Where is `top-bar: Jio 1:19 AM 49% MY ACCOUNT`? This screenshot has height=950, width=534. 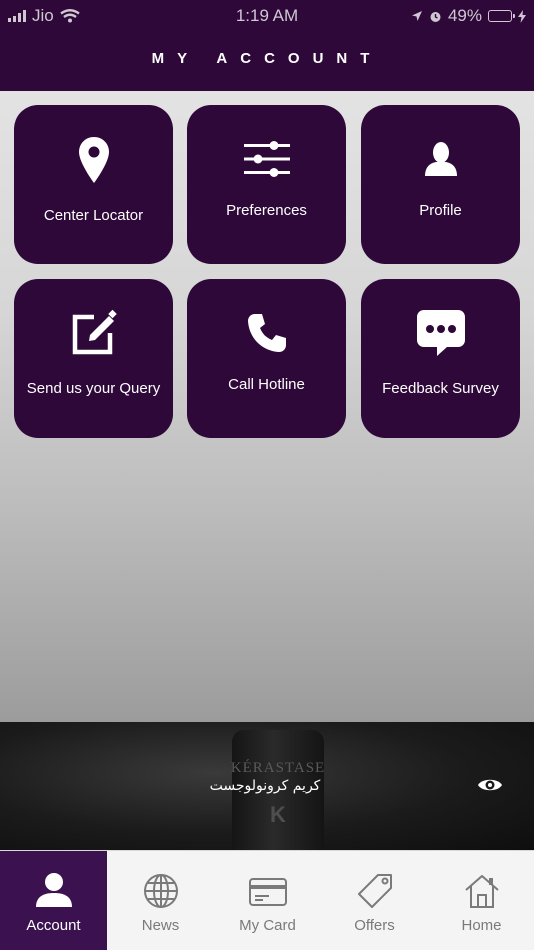
top-bar: Jio 1:19 AM 49% MY ACCOUNT is located at coordinates (267, 45).